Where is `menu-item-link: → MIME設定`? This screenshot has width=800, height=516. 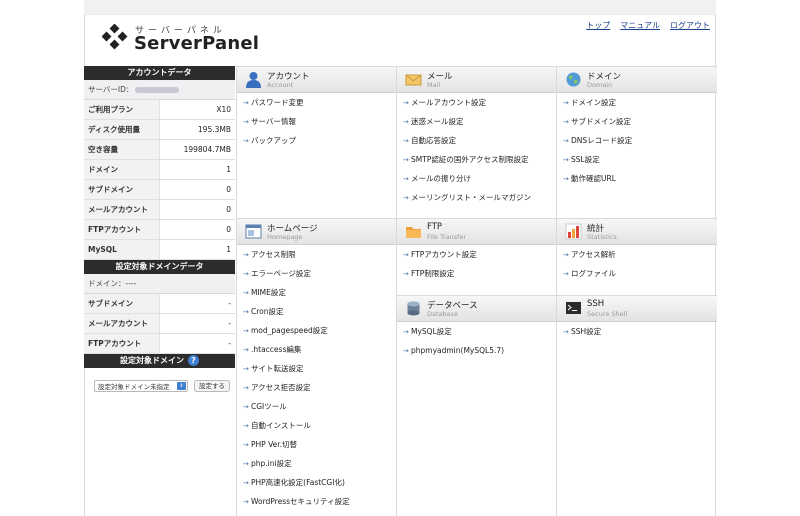 menu-item-link: → MIME設定 is located at coordinates (317, 292).